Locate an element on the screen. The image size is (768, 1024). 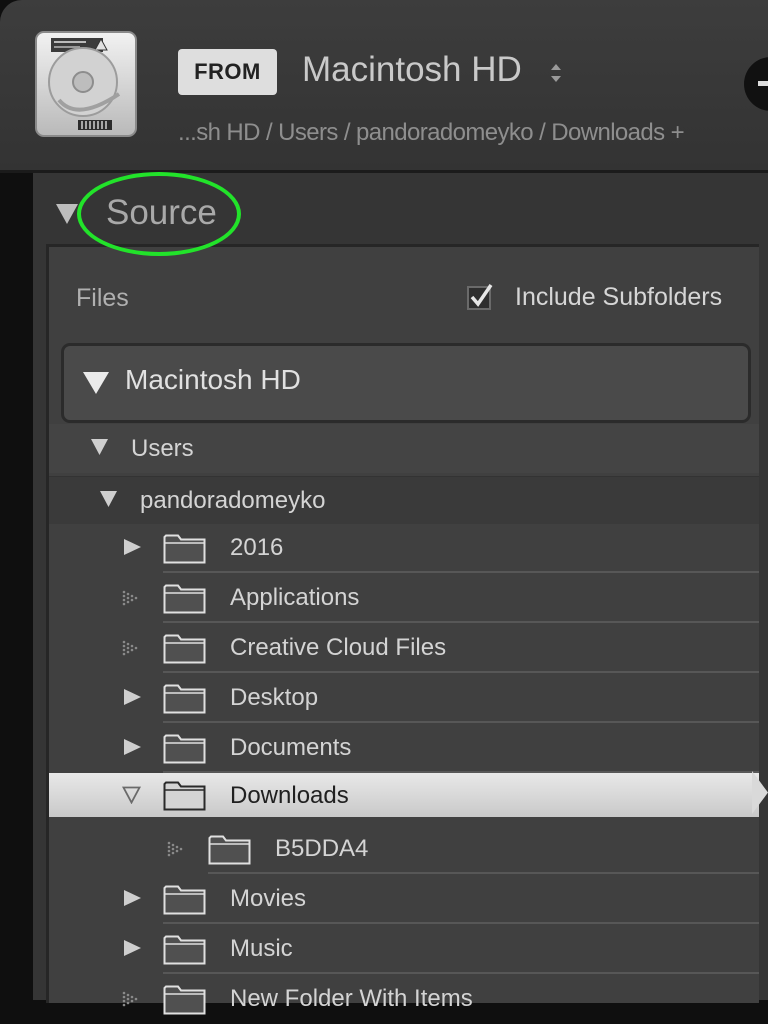
folder-row: Creative Cloud Files is located at coordinates (404, 648).